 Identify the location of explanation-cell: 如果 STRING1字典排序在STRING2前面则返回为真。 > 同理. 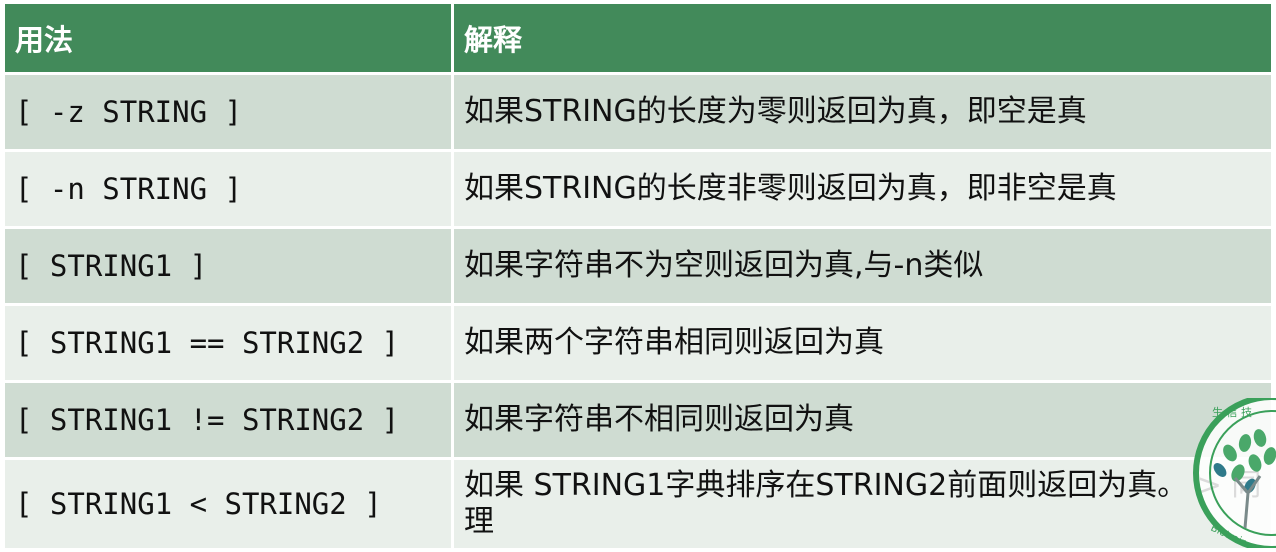
(863, 503).